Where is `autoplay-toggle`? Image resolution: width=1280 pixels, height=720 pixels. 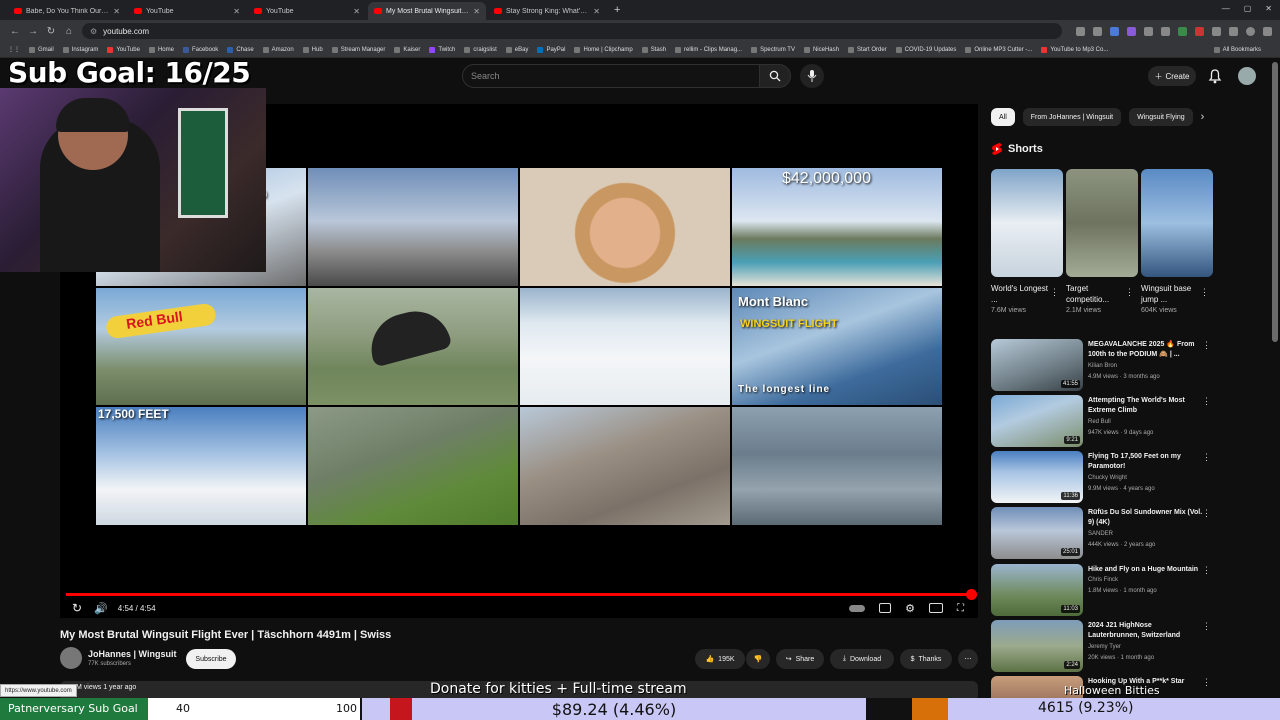
autoplay-toggle is located at coordinates (857, 608).